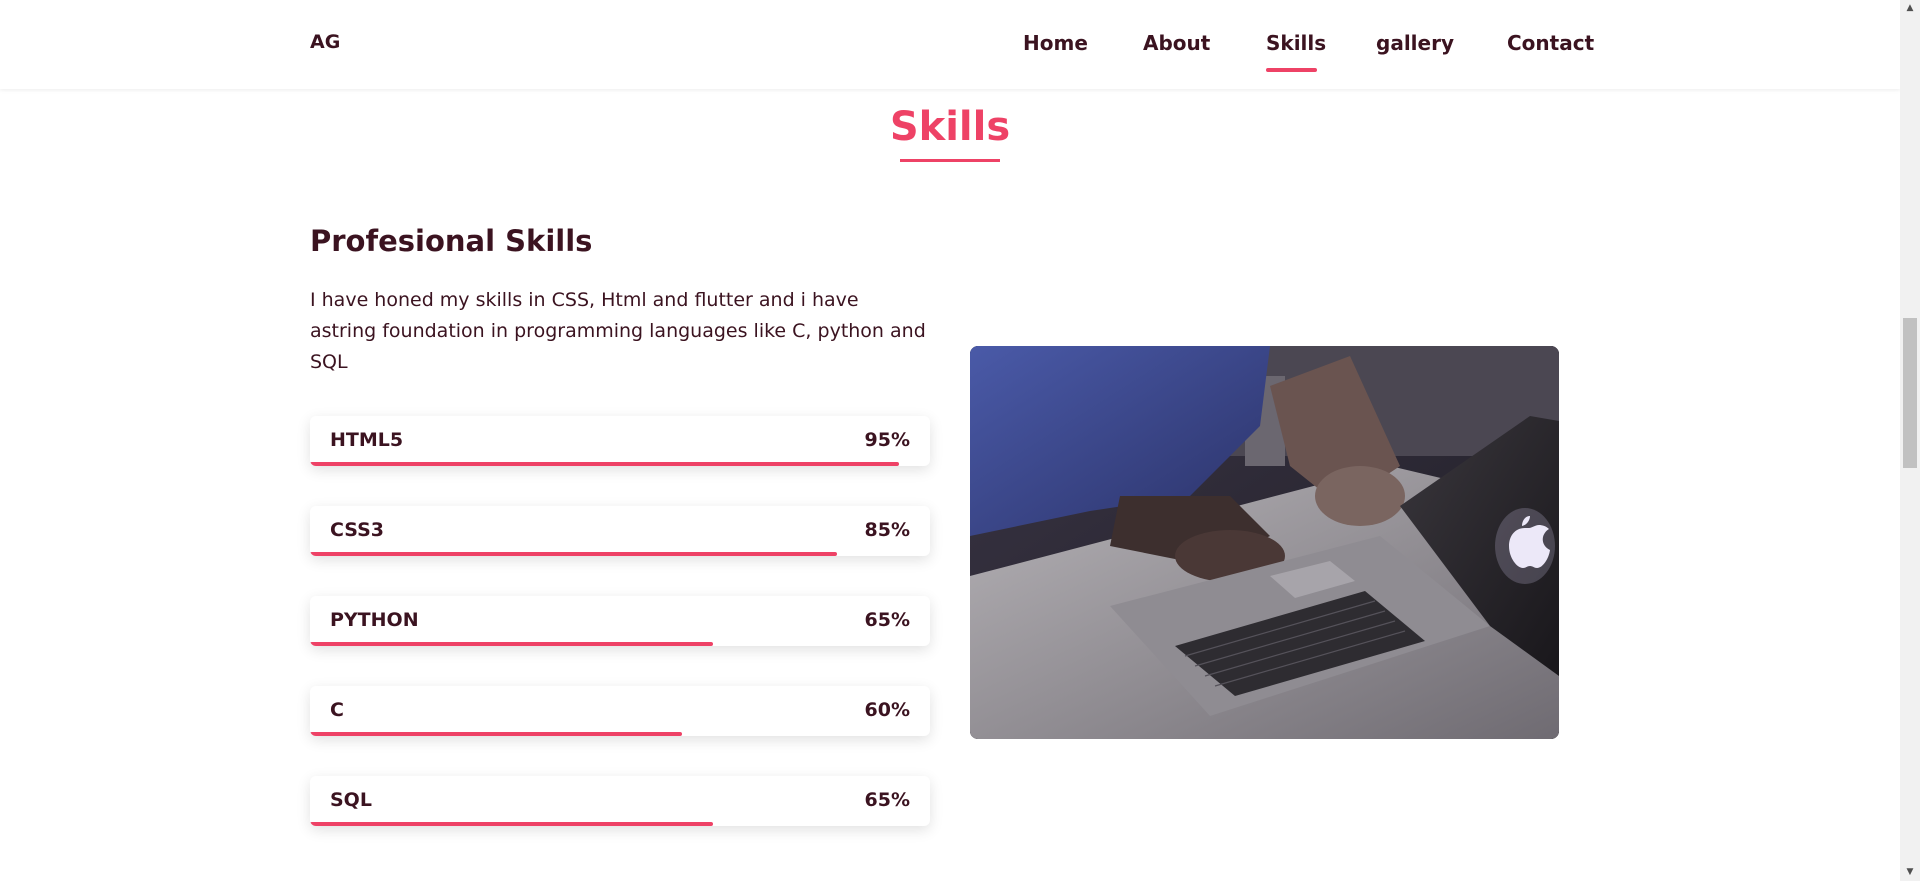 The width and height of the screenshot is (1920, 881). Describe the element at coordinates (950, 160) in the screenshot. I see `title-underline` at that location.